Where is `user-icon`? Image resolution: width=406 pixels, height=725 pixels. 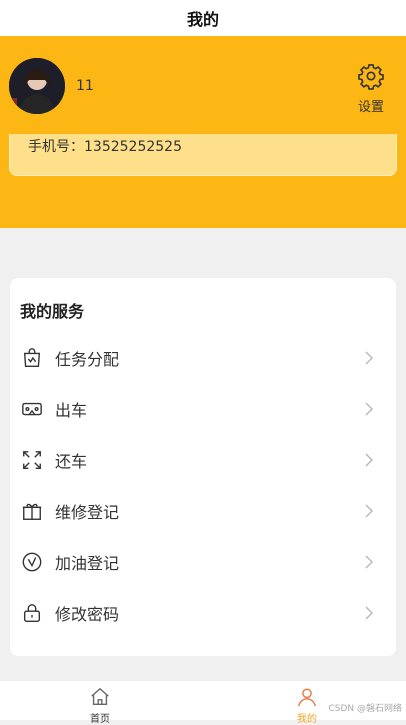
user-icon is located at coordinates (307, 697).